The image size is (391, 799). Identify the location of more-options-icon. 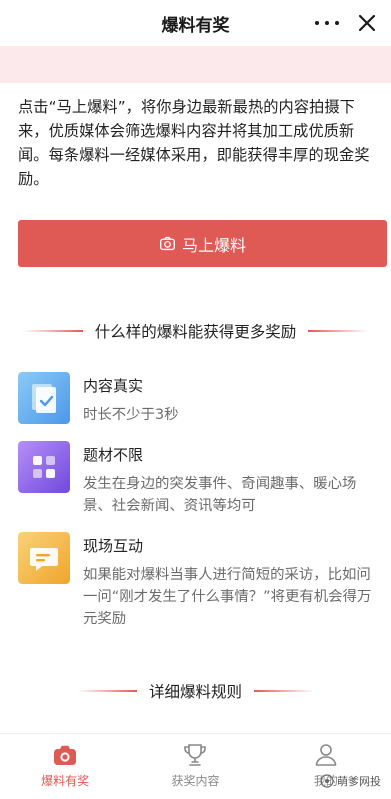
(327, 23).